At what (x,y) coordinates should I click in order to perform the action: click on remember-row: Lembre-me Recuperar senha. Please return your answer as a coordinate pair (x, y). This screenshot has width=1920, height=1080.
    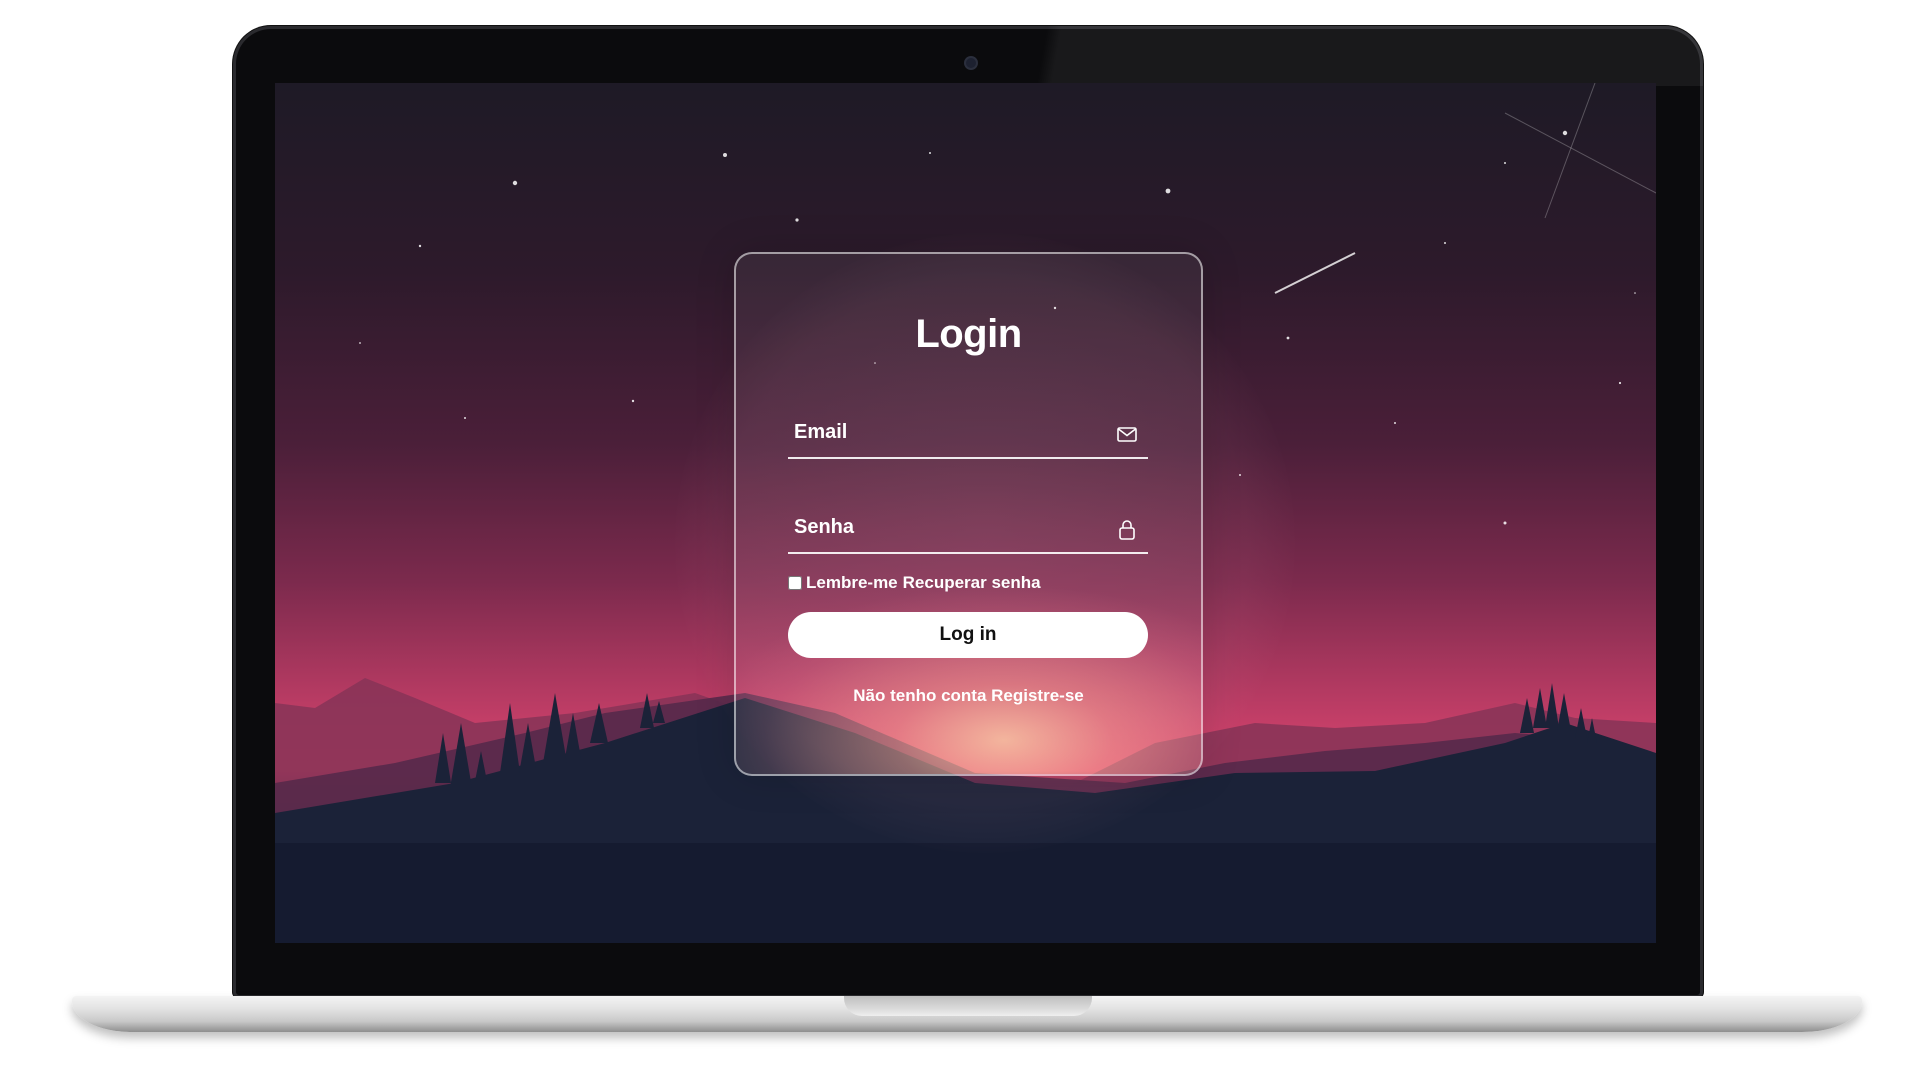
    Looking at the image, I should click on (914, 583).